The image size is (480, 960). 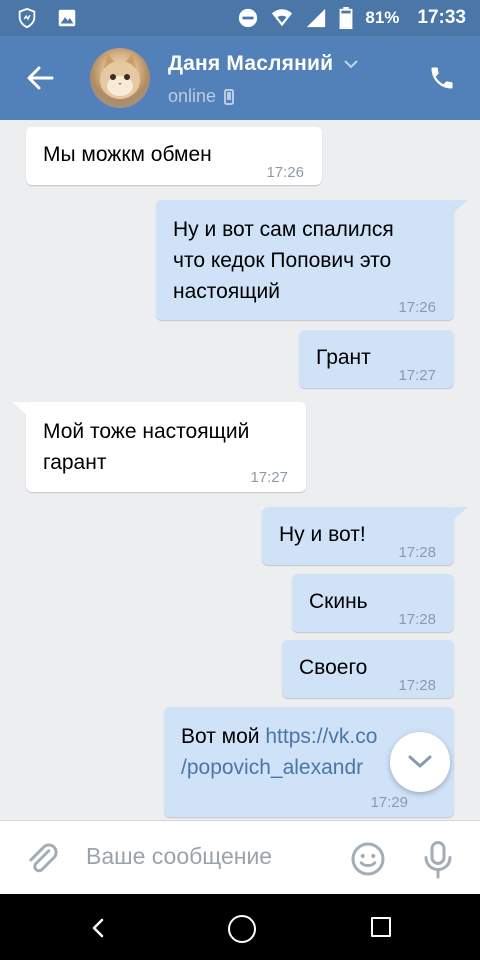 I want to click on nav-recents-icon, so click(x=381, y=927).